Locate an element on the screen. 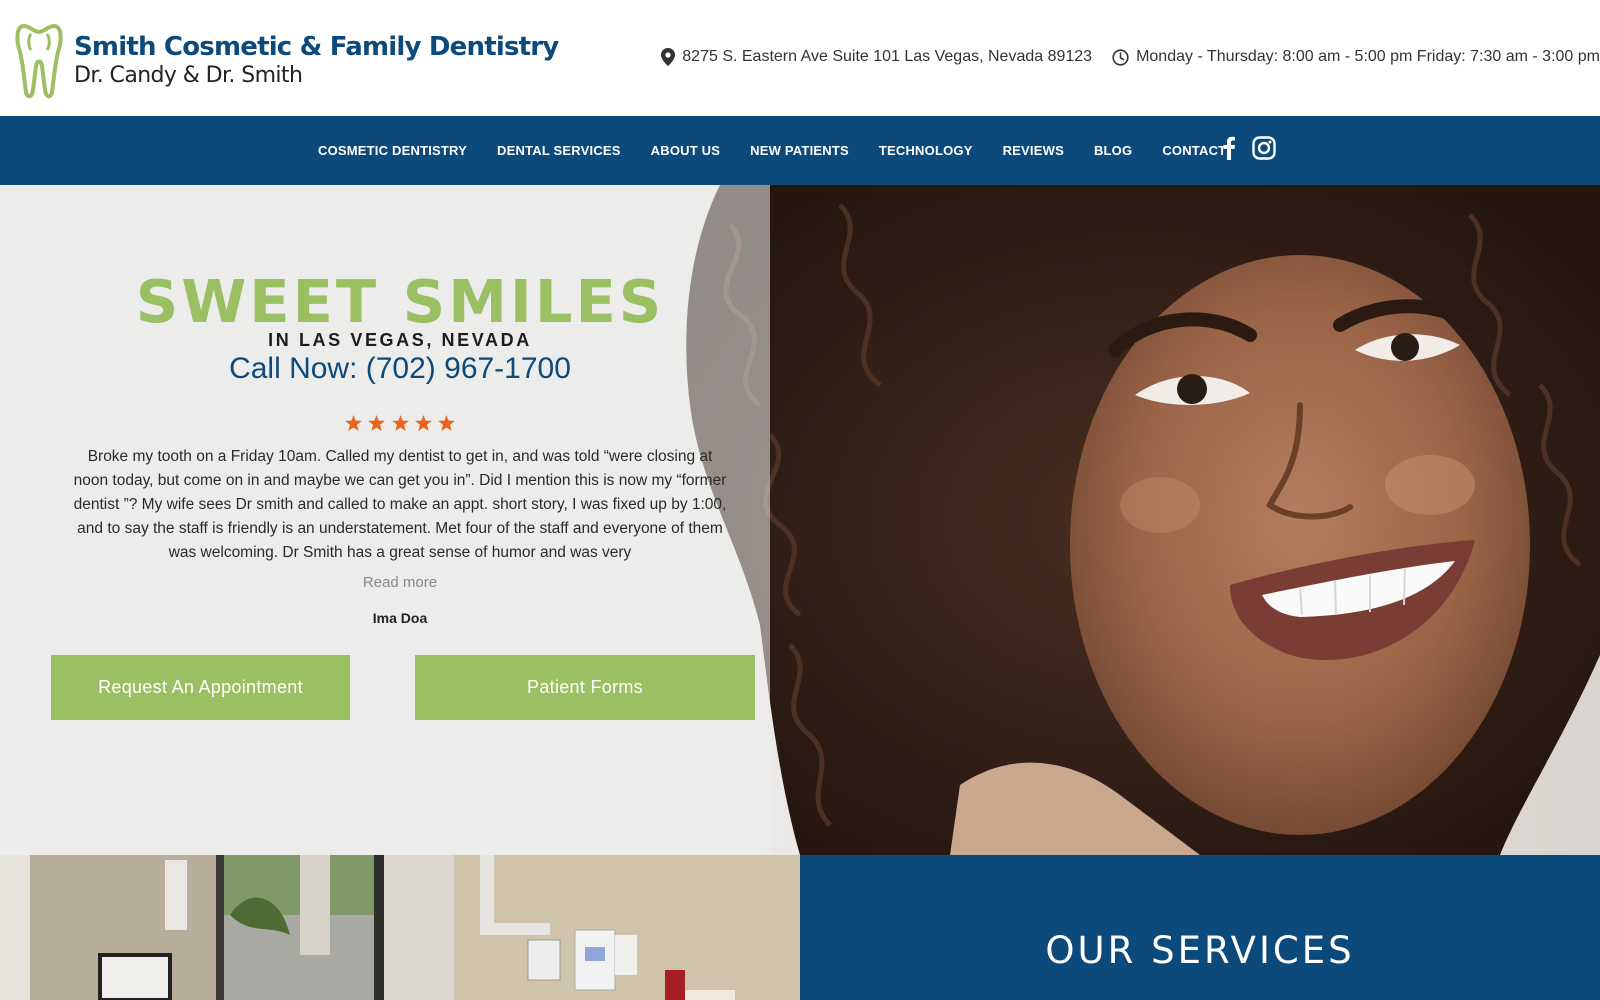 The width and height of the screenshot is (1600, 1000). clock-icon is located at coordinates (1120, 57).